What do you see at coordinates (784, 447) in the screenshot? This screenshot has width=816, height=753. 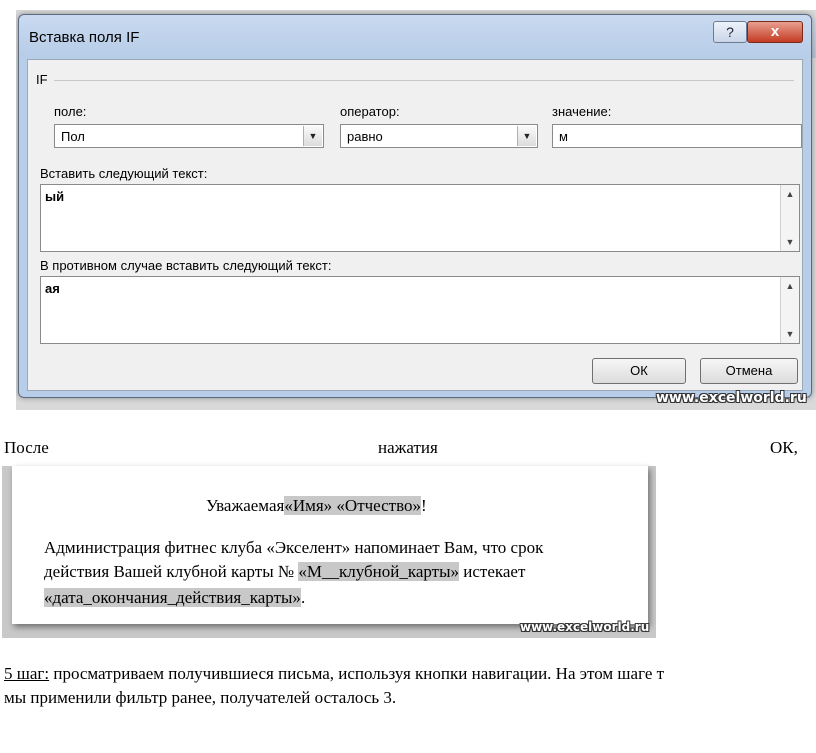 I see `after-word-3: ОК,` at bounding box center [784, 447].